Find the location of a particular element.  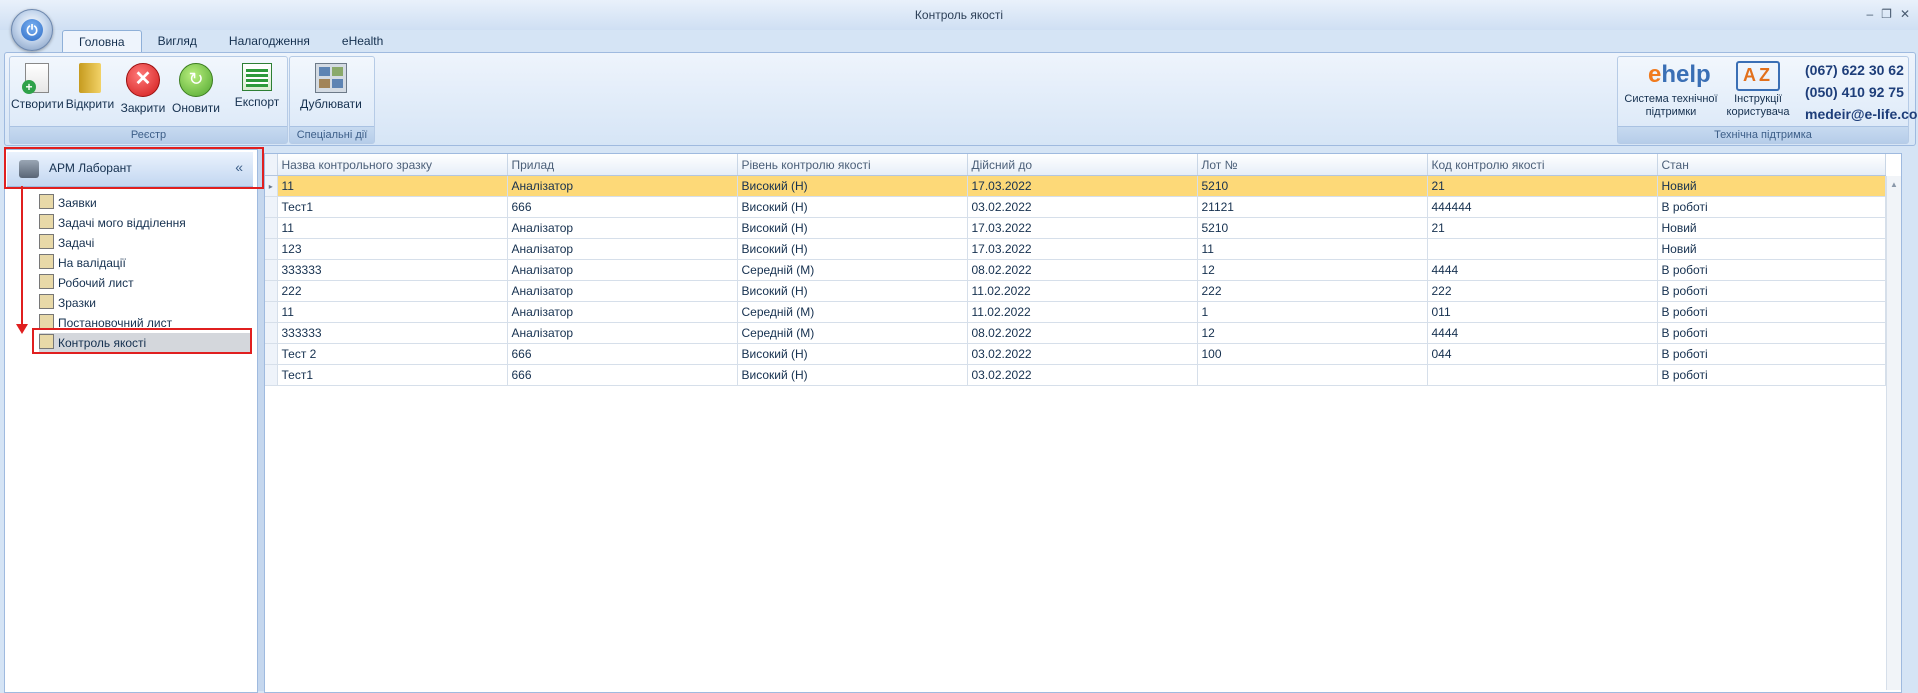

nav-item-department-tasks: Задачі мого відділення is located at coordinates (112, 223).